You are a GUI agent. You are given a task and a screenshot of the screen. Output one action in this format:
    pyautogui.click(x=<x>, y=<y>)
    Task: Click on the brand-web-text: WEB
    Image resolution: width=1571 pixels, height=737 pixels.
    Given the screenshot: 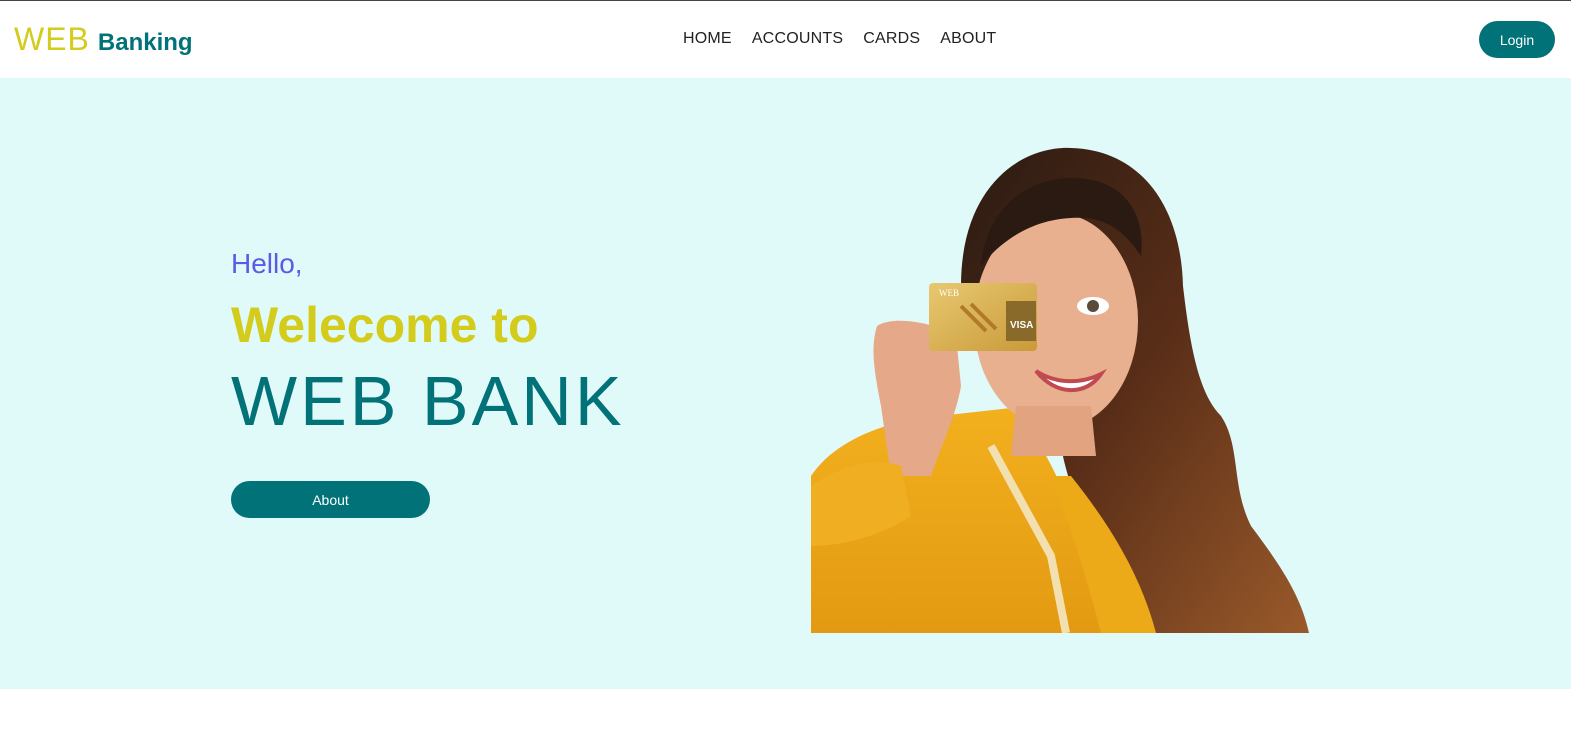 What is the action you would take?
    pyautogui.click(x=52, y=39)
    